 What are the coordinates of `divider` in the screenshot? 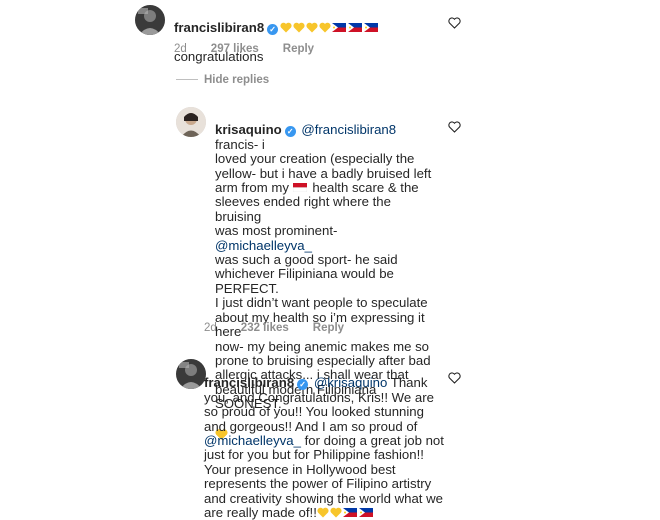 It's located at (187, 80).